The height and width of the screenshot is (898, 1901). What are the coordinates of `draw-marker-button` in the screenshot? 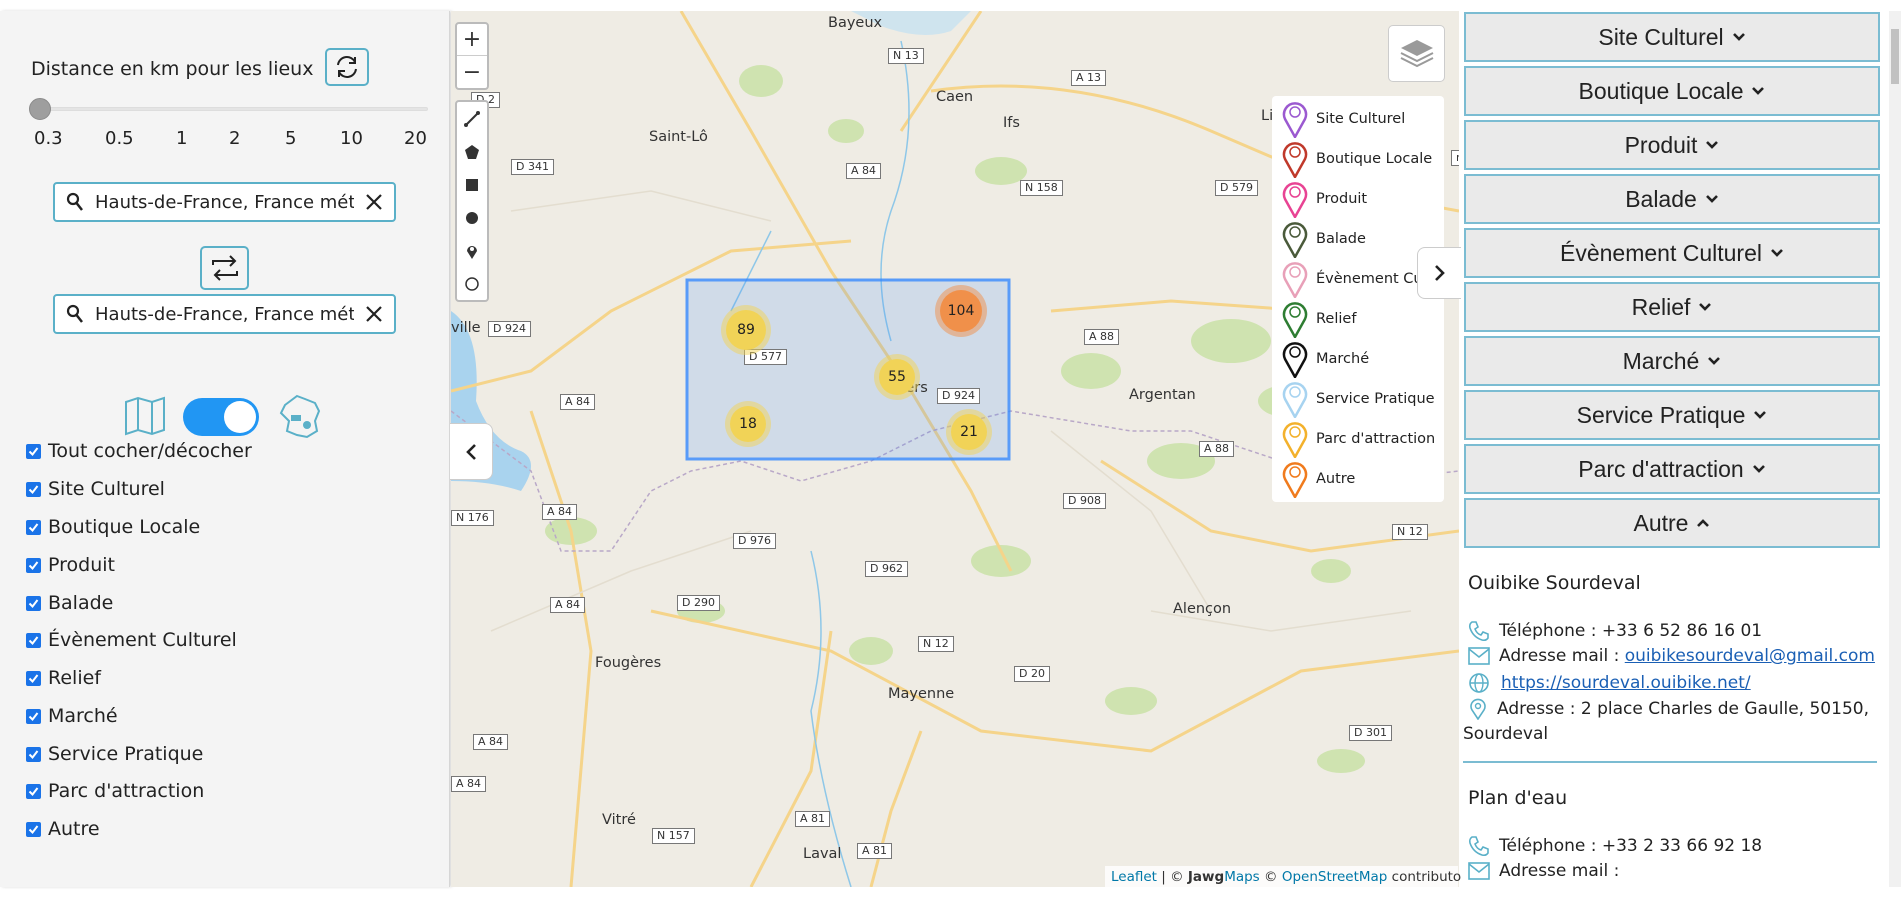 It's located at (472, 250).